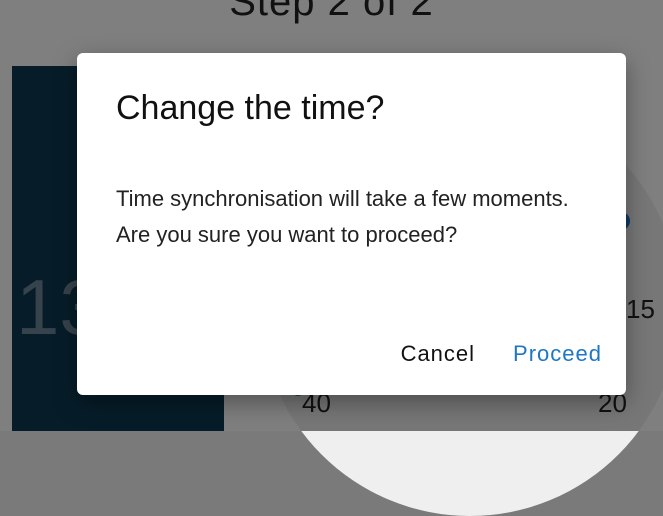 The height and width of the screenshot is (516, 663). I want to click on cancel-button: Cancel, so click(438, 354).